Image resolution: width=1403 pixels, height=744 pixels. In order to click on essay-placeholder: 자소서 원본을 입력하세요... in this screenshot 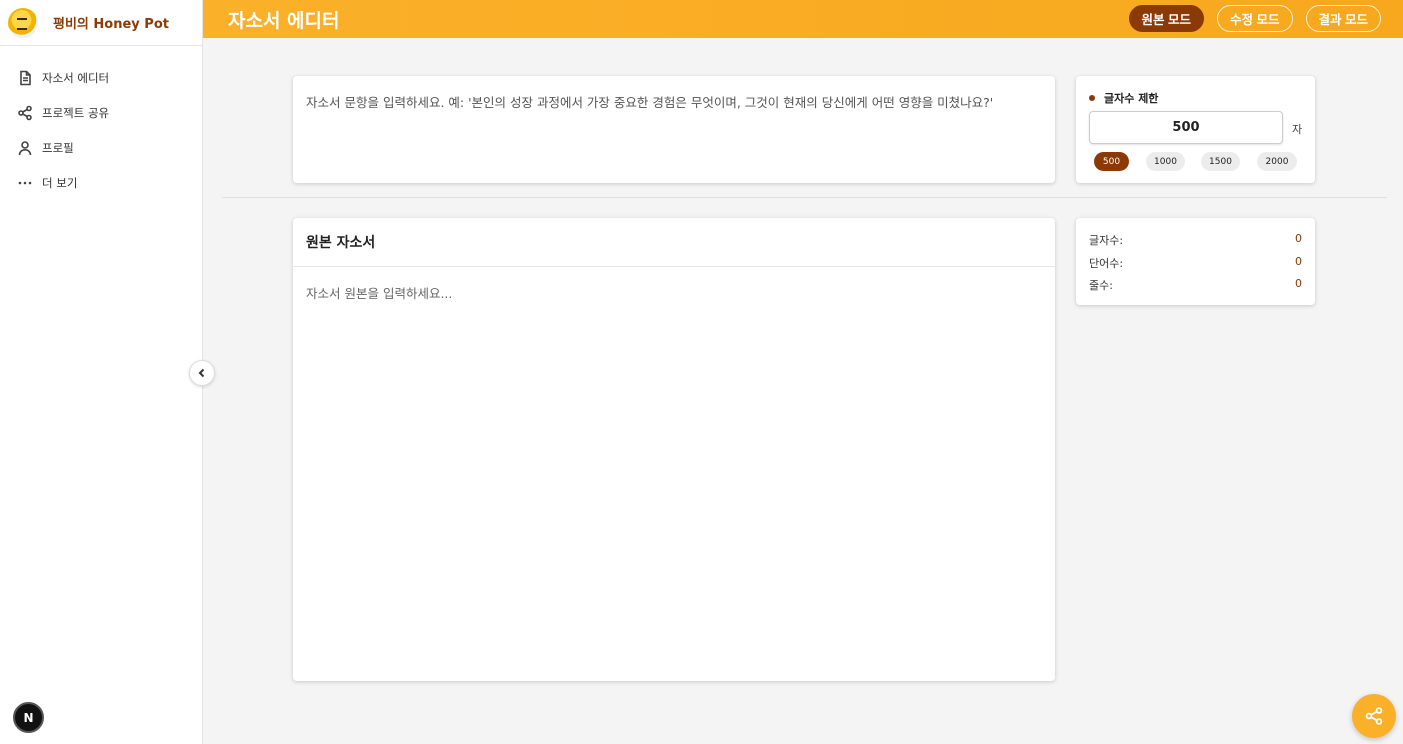, I will do `click(379, 293)`.